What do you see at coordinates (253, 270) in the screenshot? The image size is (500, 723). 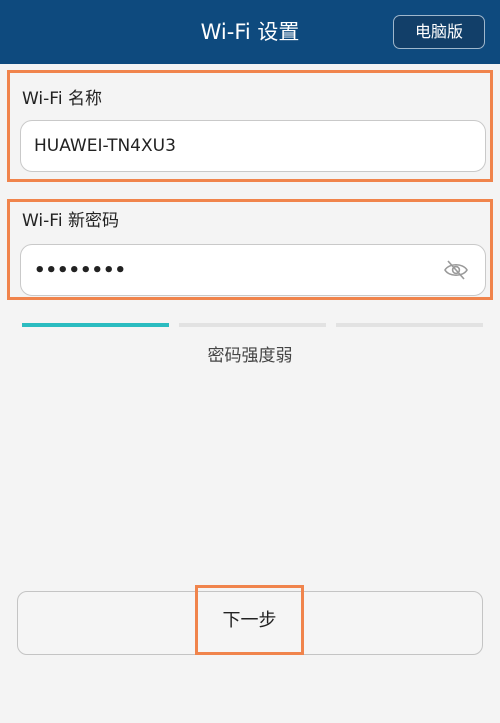 I see `wifi-password-input: ••••••••` at bounding box center [253, 270].